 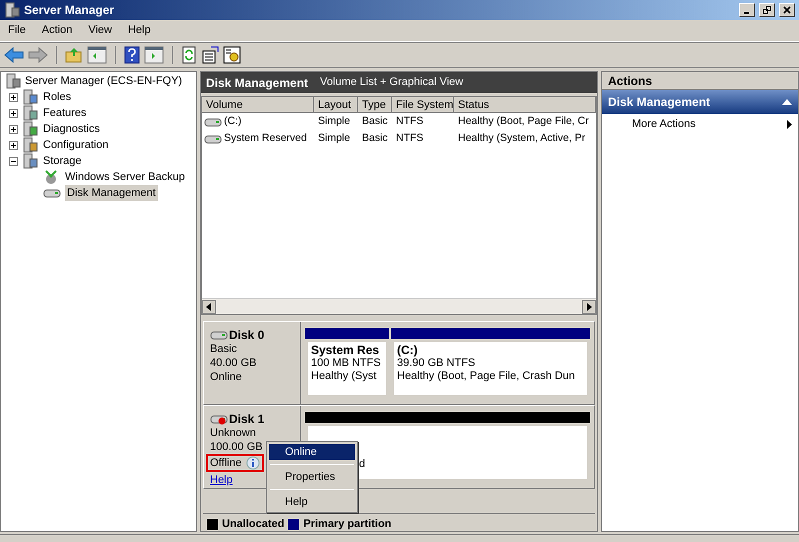 What do you see at coordinates (125, 177) in the screenshot?
I see `tree-item: Windows Server Backup` at bounding box center [125, 177].